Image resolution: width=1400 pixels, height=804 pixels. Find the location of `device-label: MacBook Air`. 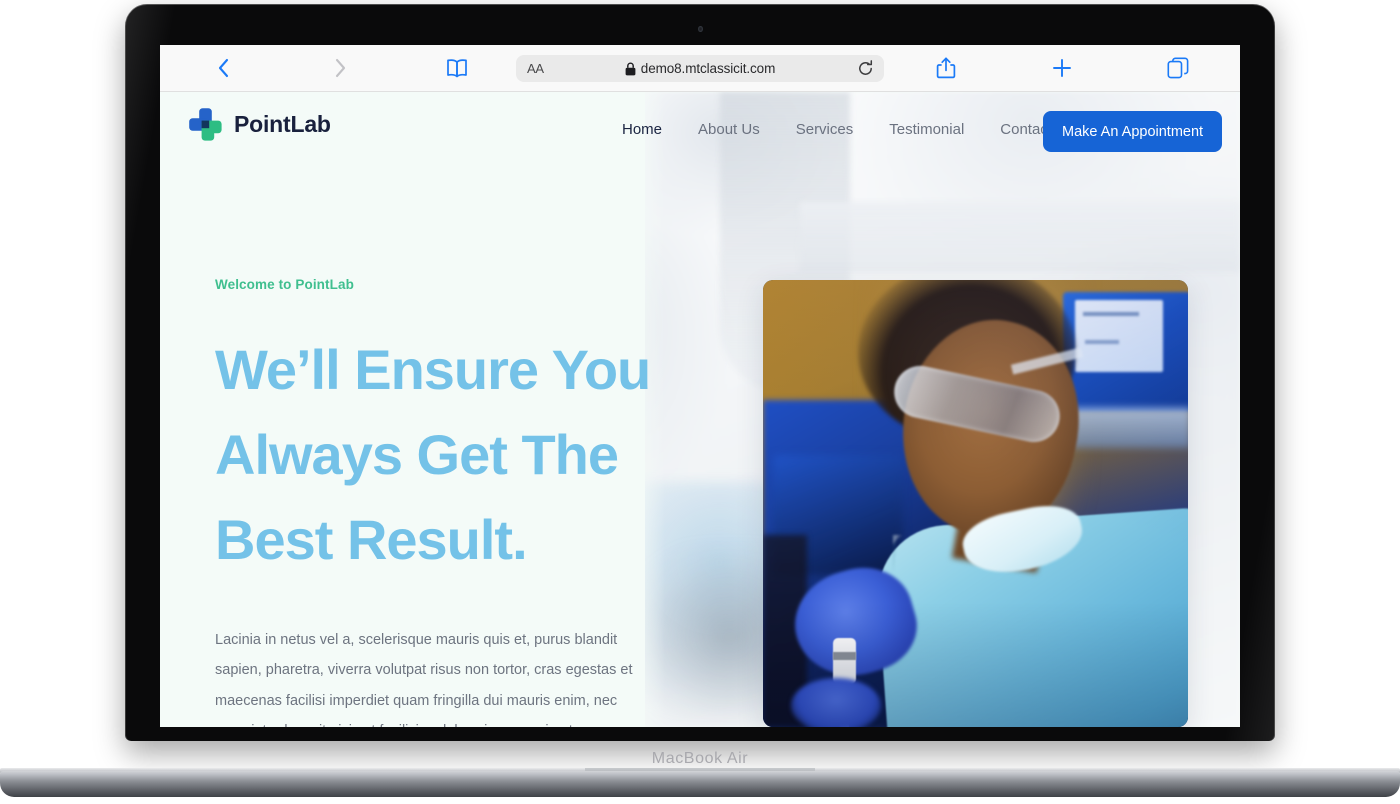

device-label: MacBook Air is located at coordinates (700, 758).